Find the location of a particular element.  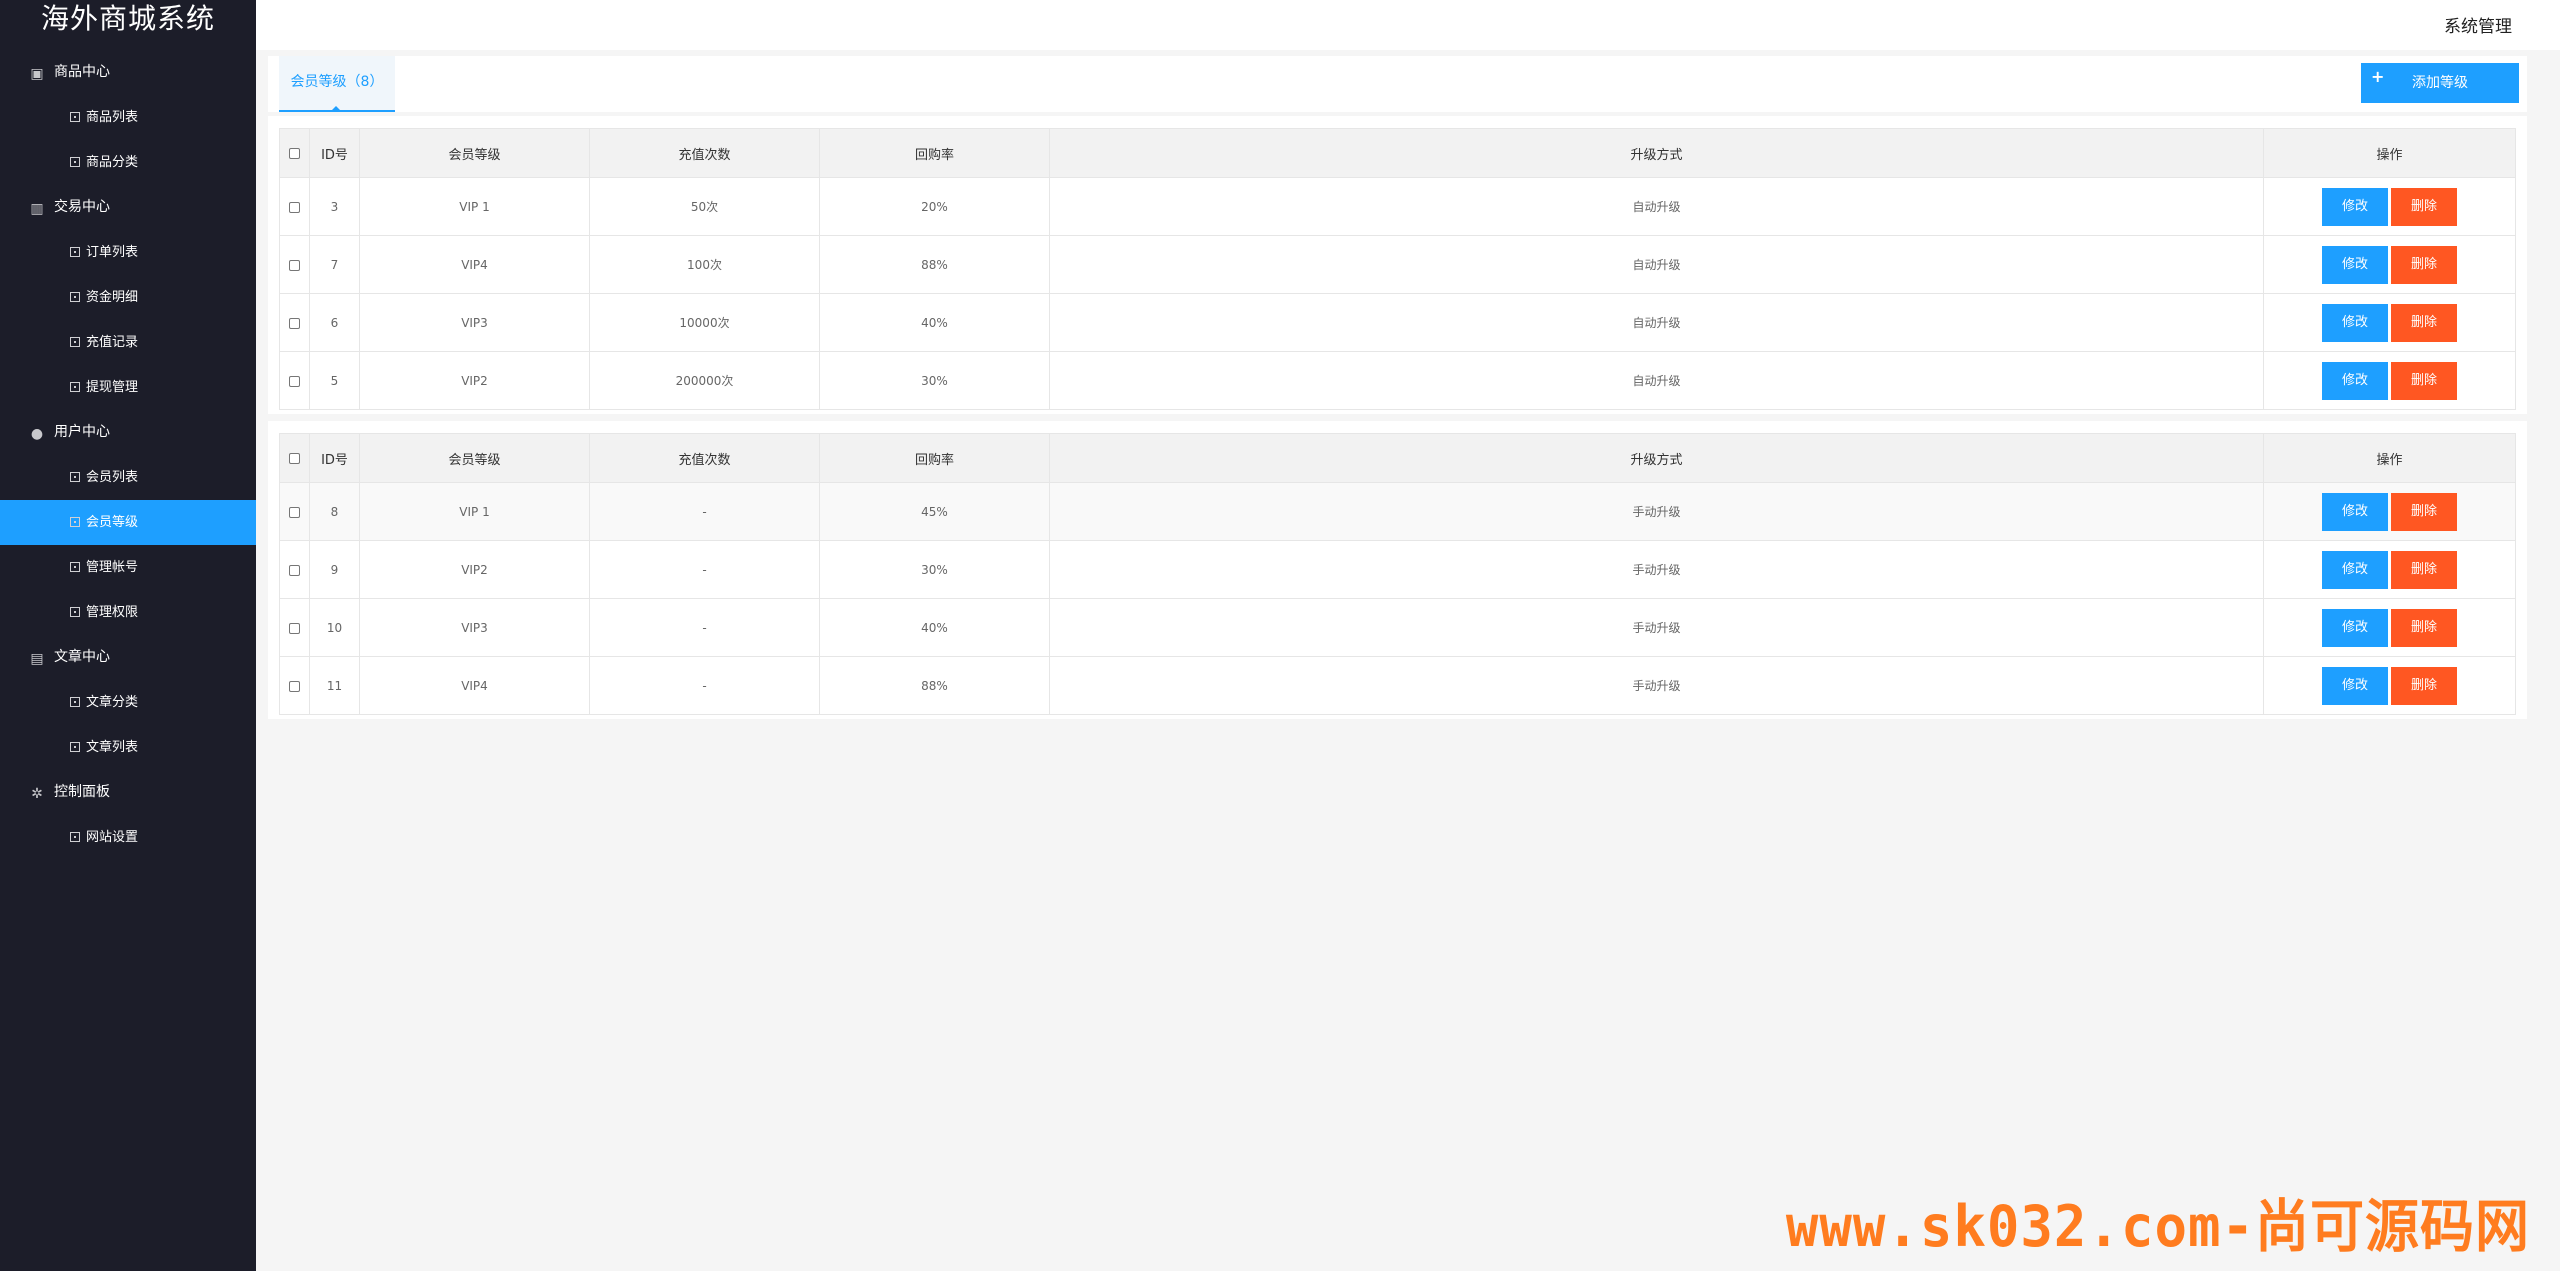

sidebar-item-site-settings: 网站设置 is located at coordinates (128, 837).